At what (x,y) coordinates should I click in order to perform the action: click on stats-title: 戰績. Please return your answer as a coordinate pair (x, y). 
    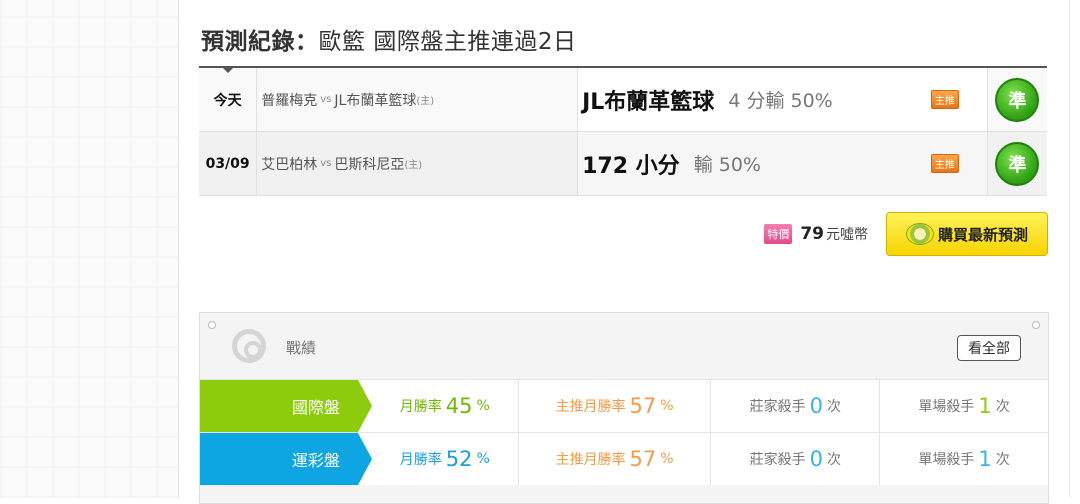
    Looking at the image, I should click on (301, 348).